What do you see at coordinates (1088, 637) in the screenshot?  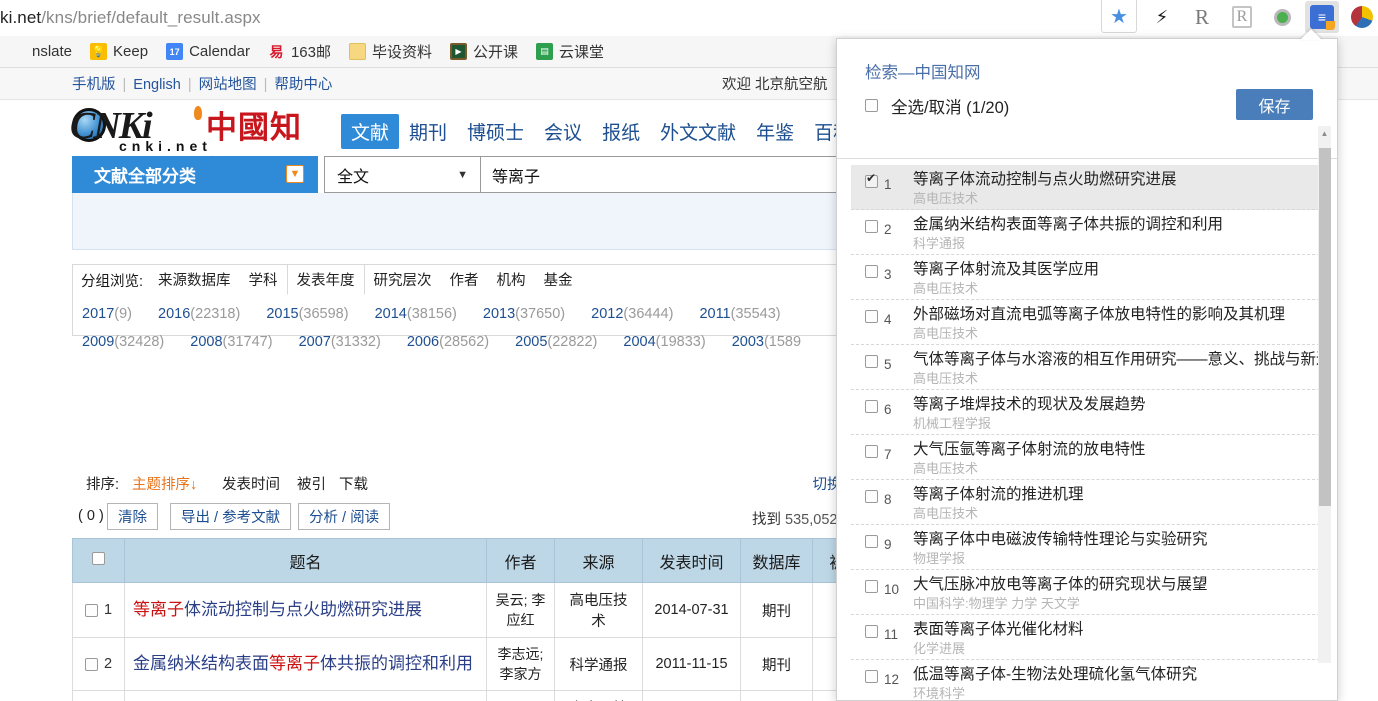 I see `list-item: 11 表面等离子体光催化材料 化学进展` at bounding box center [1088, 637].